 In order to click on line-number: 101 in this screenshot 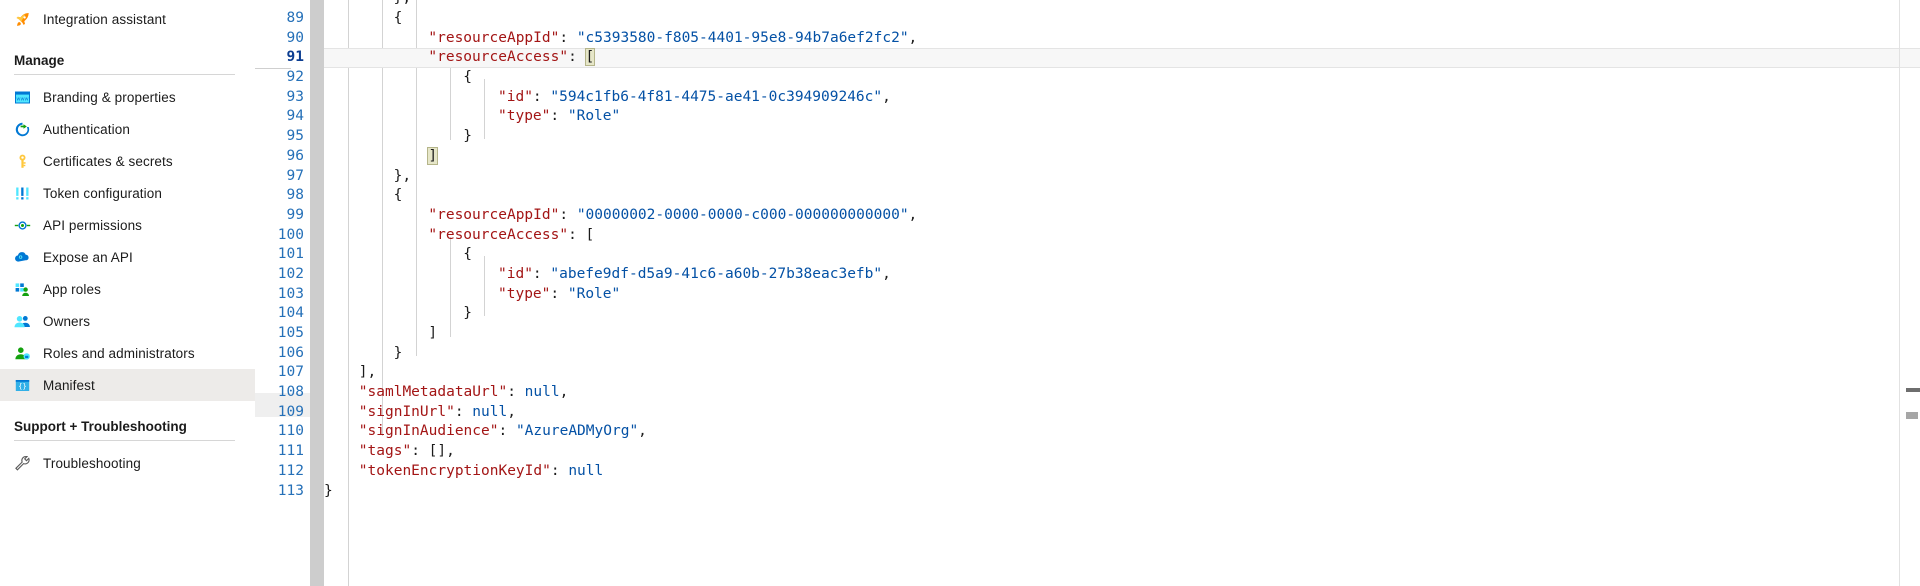, I will do `click(290, 254)`.